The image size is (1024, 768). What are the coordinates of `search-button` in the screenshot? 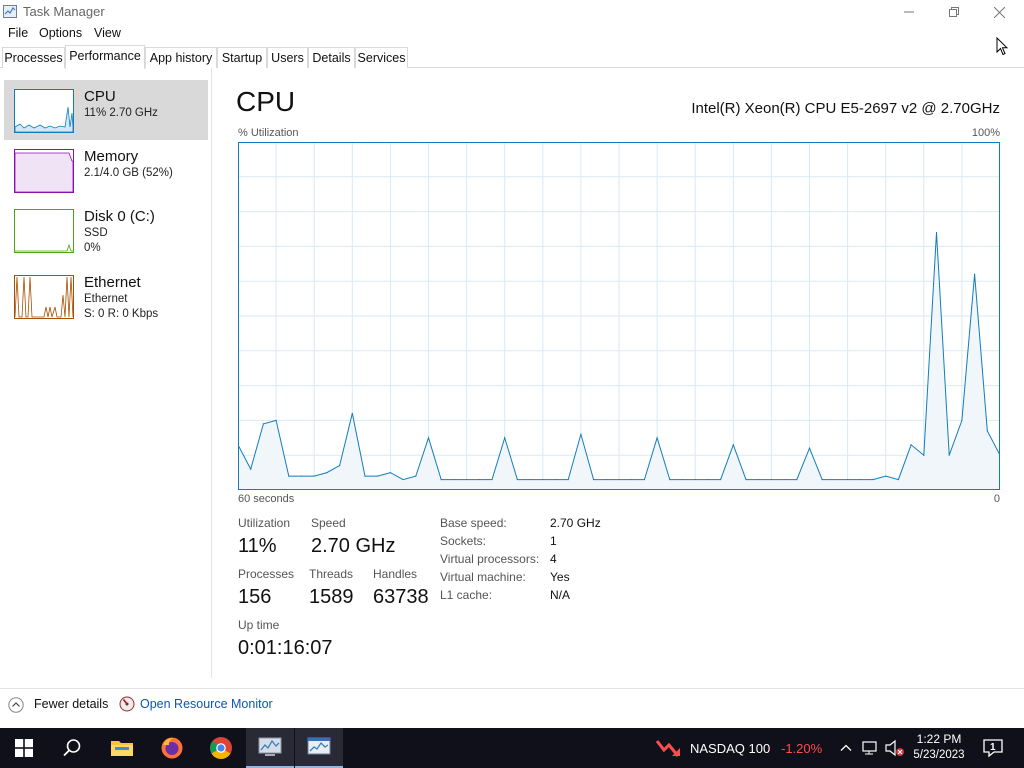 It's located at (72, 748).